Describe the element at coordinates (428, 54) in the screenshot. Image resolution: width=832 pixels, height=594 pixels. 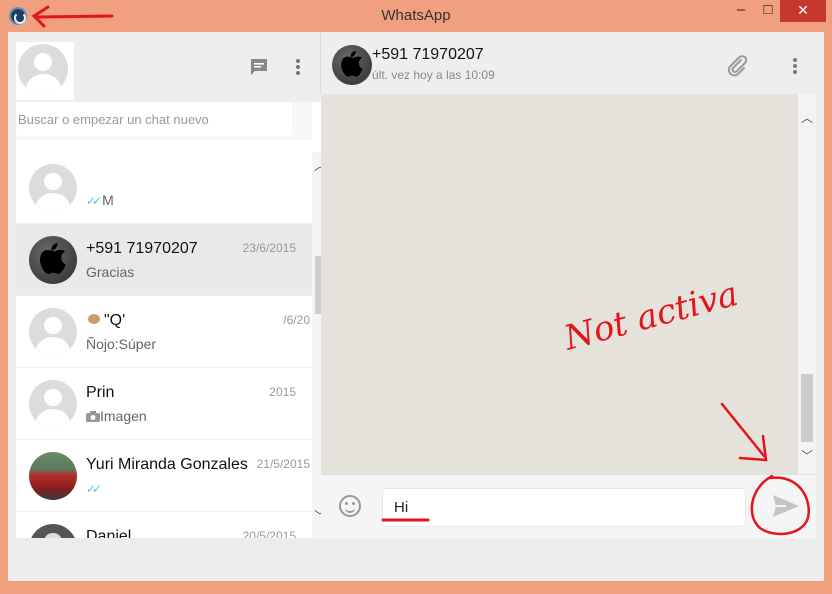
I see `contact-name: +591 71970207` at that location.